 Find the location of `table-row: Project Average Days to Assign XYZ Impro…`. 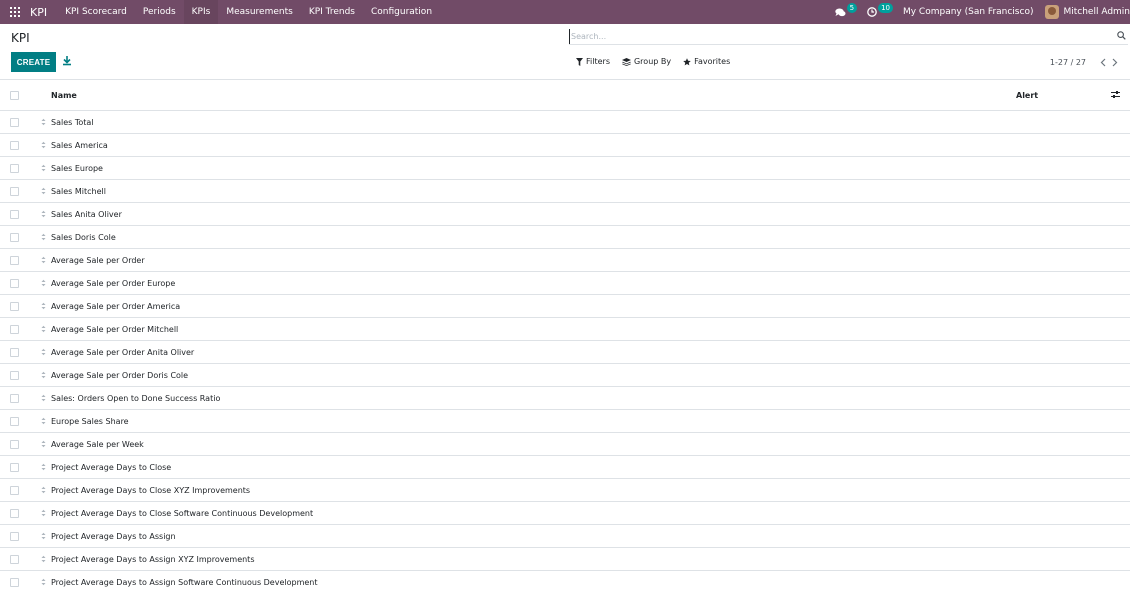

table-row: Project Average Days to Assign XYZ Impro… is located at coordinates (565, 559).